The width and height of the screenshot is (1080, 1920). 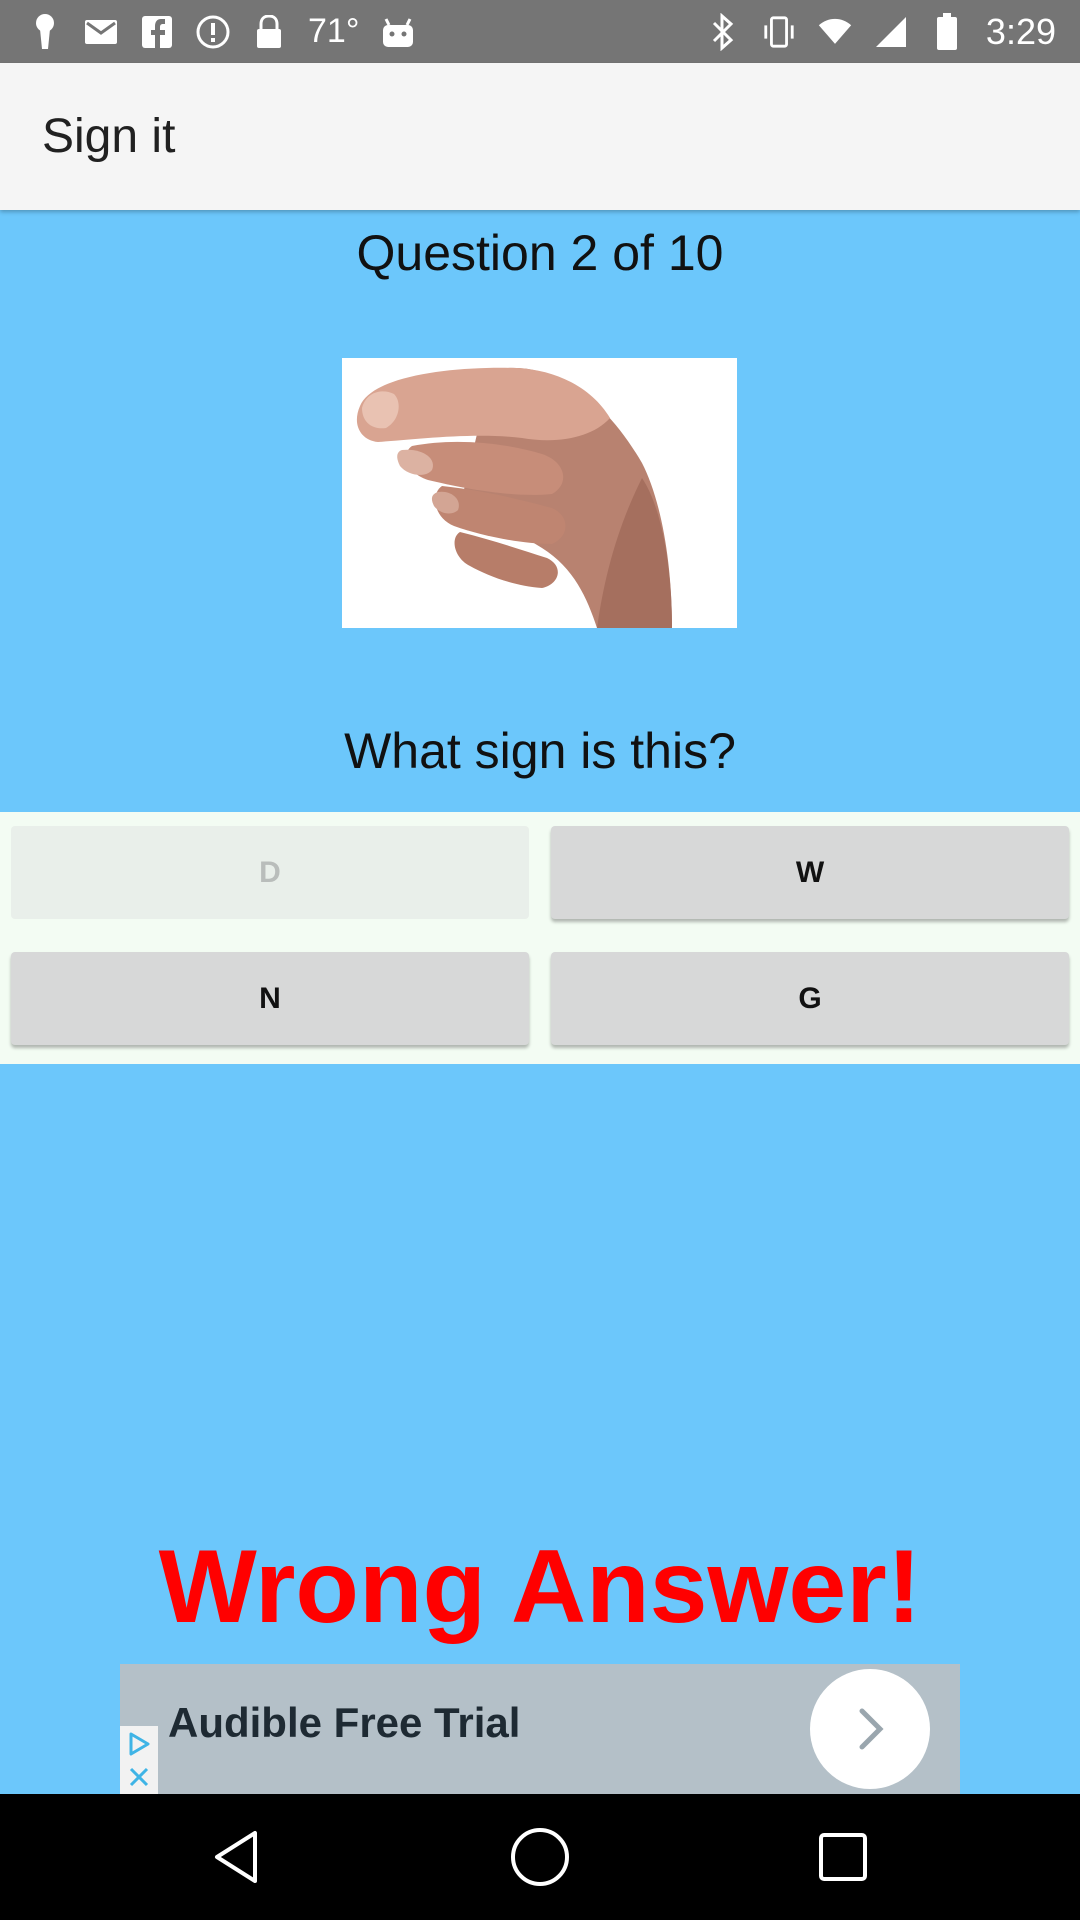 What do you see at coordinates (870, 1729) in the screenshot?
I see `chevron-right-icon` at bounding box center [870, 1729].